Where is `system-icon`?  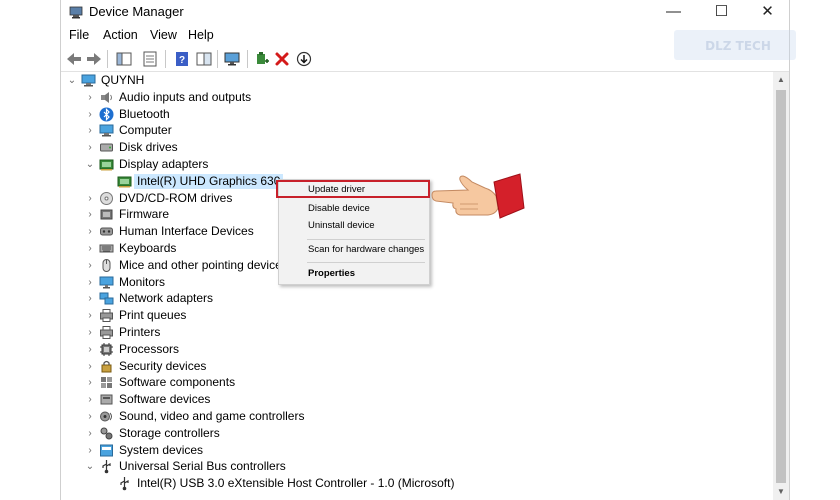 system-icon is located at coordinates (106, 450).